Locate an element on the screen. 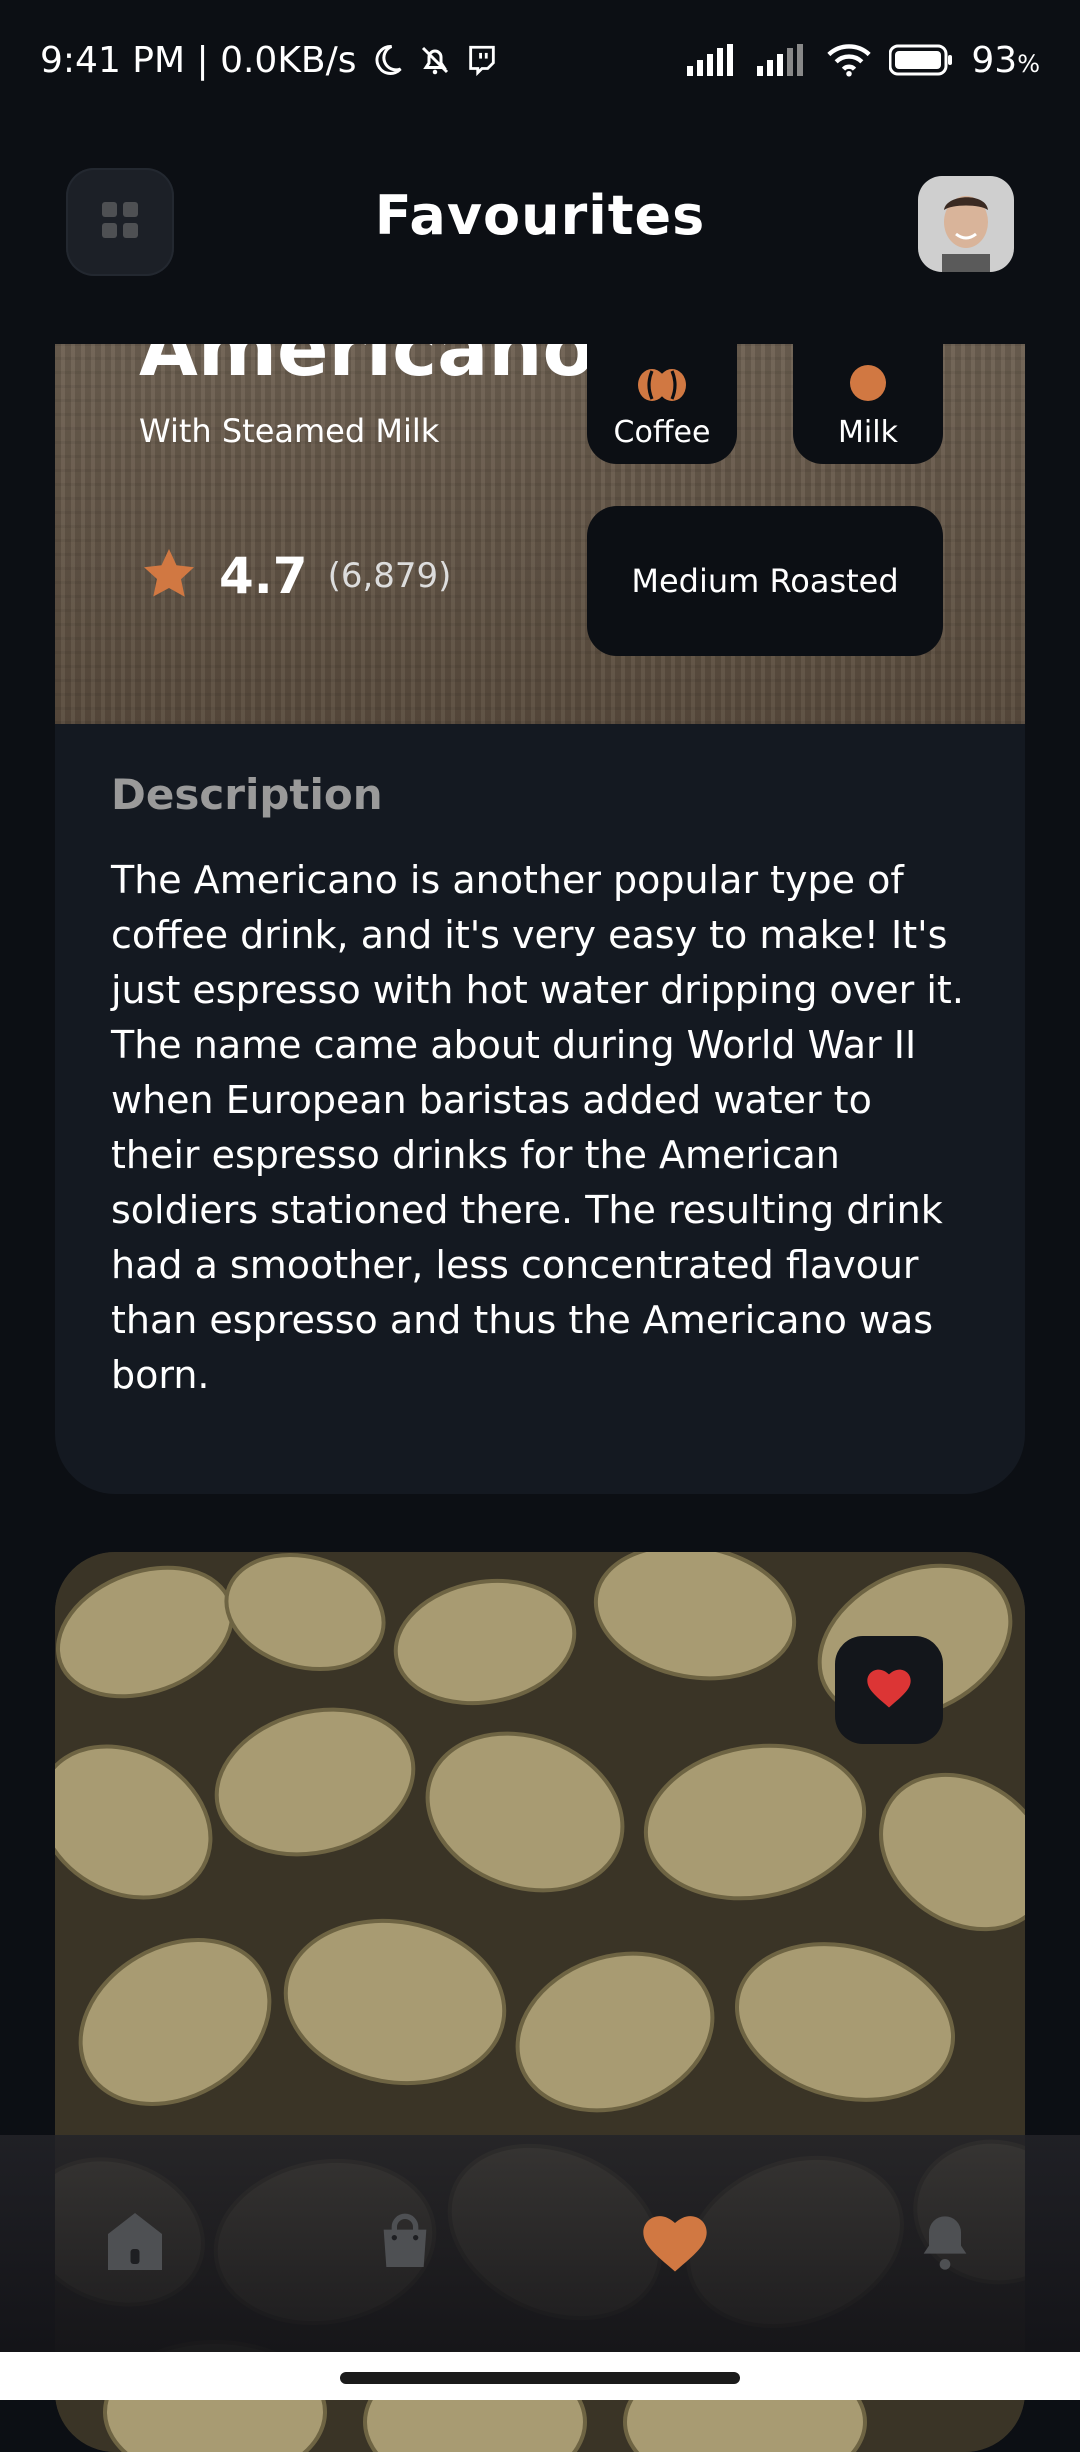 The height and width of the screenshot is (2452, 1080). nav-cart is located at coordinates (405, 2245).